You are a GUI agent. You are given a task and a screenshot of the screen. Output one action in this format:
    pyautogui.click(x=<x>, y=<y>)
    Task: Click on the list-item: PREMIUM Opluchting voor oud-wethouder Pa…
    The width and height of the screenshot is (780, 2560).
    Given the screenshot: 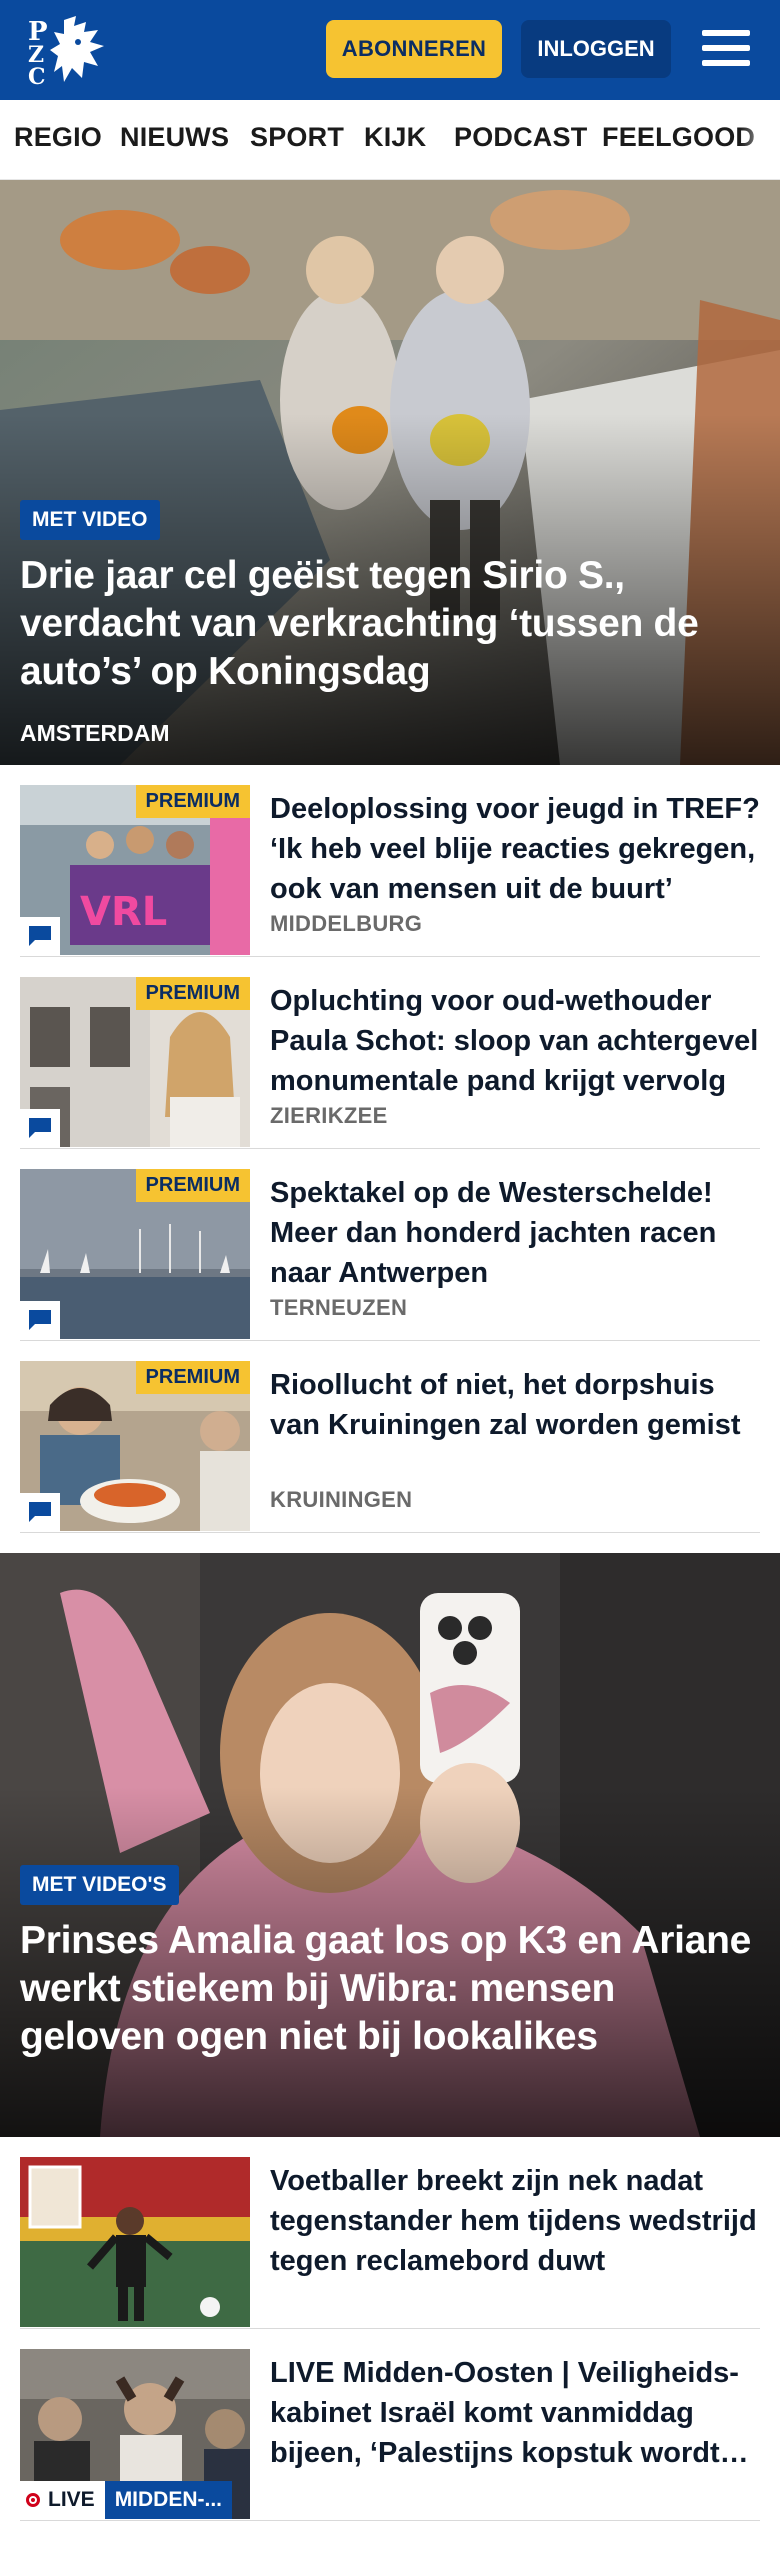 What is the action you would take?
    pyautogui.click(x=390, y=1053)
    